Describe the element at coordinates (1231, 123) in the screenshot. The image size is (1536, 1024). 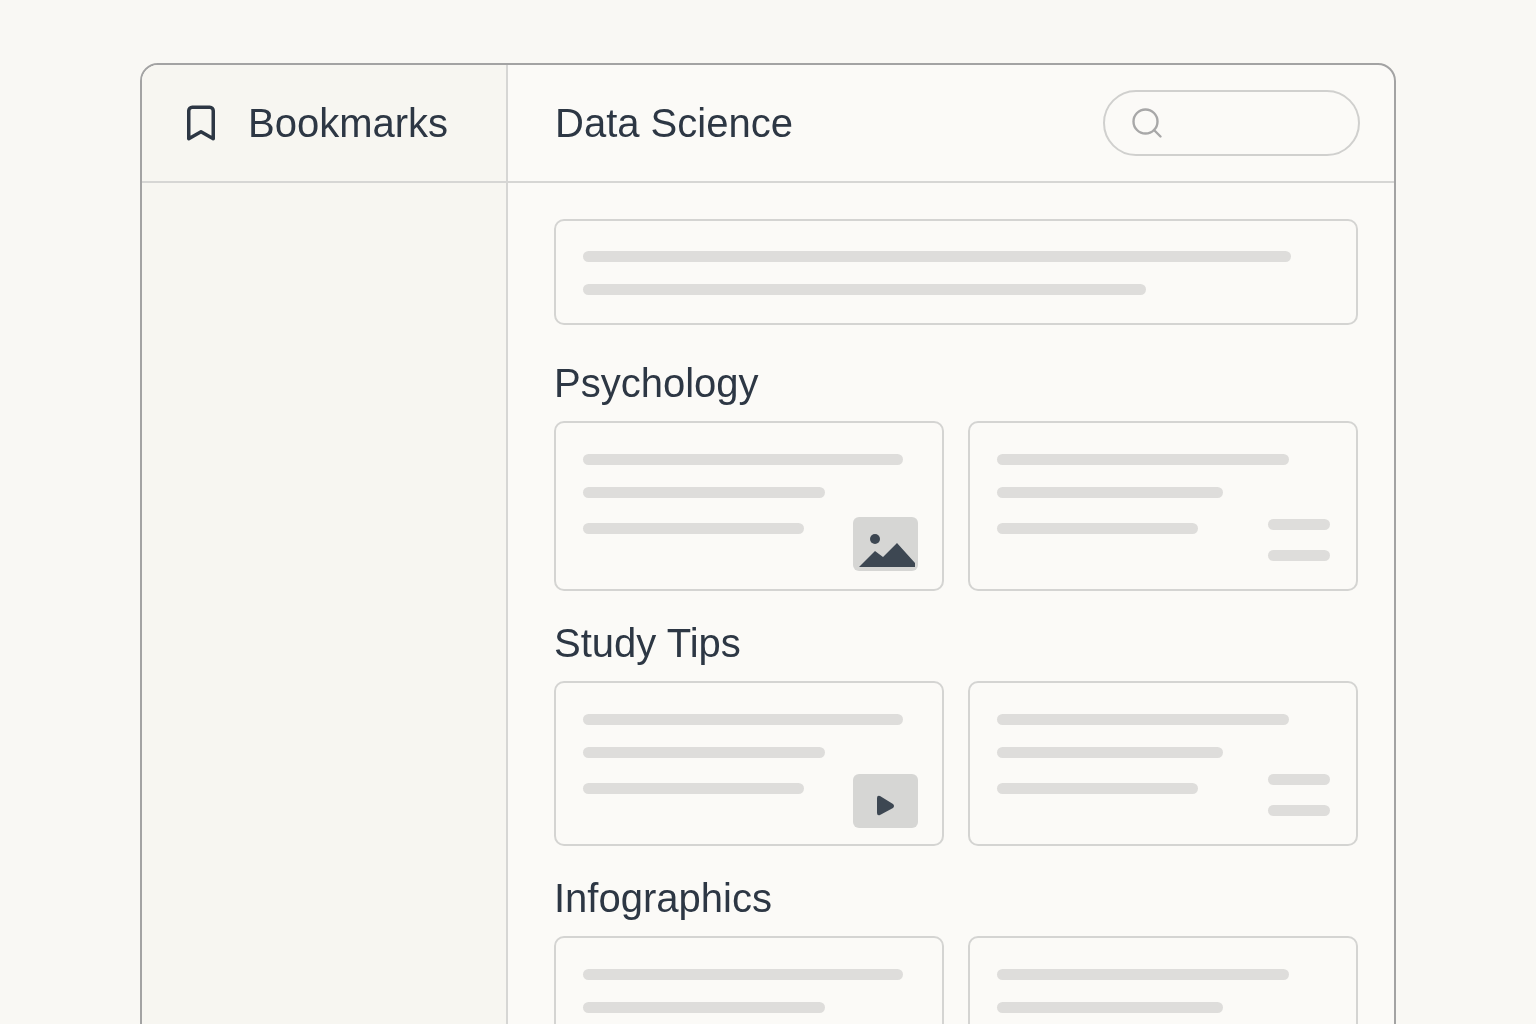
I see `search-field` at that location.